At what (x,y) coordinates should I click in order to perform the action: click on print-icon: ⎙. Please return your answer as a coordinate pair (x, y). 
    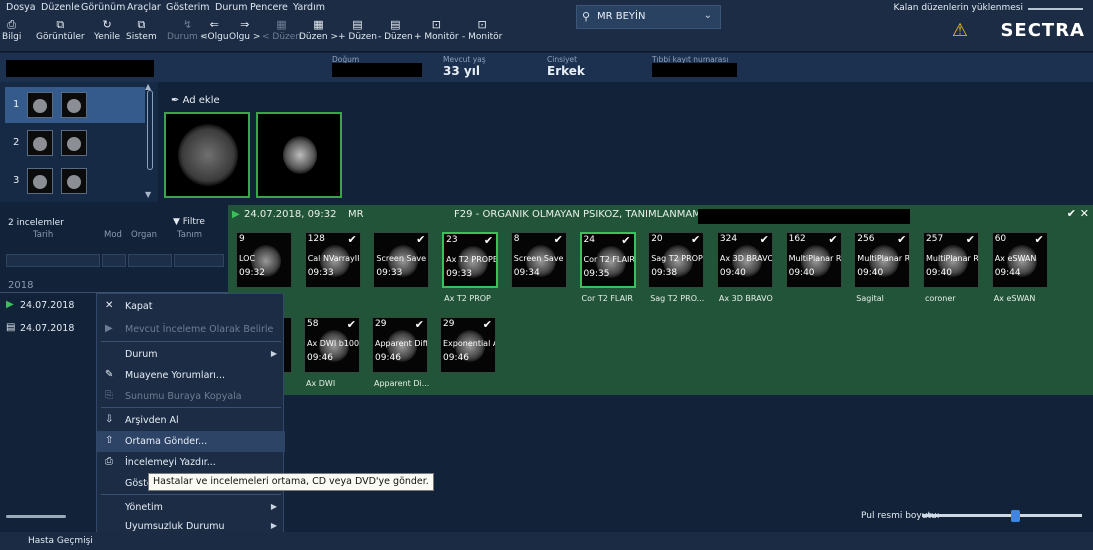
    Looking at the image, I should click on (109, 461).